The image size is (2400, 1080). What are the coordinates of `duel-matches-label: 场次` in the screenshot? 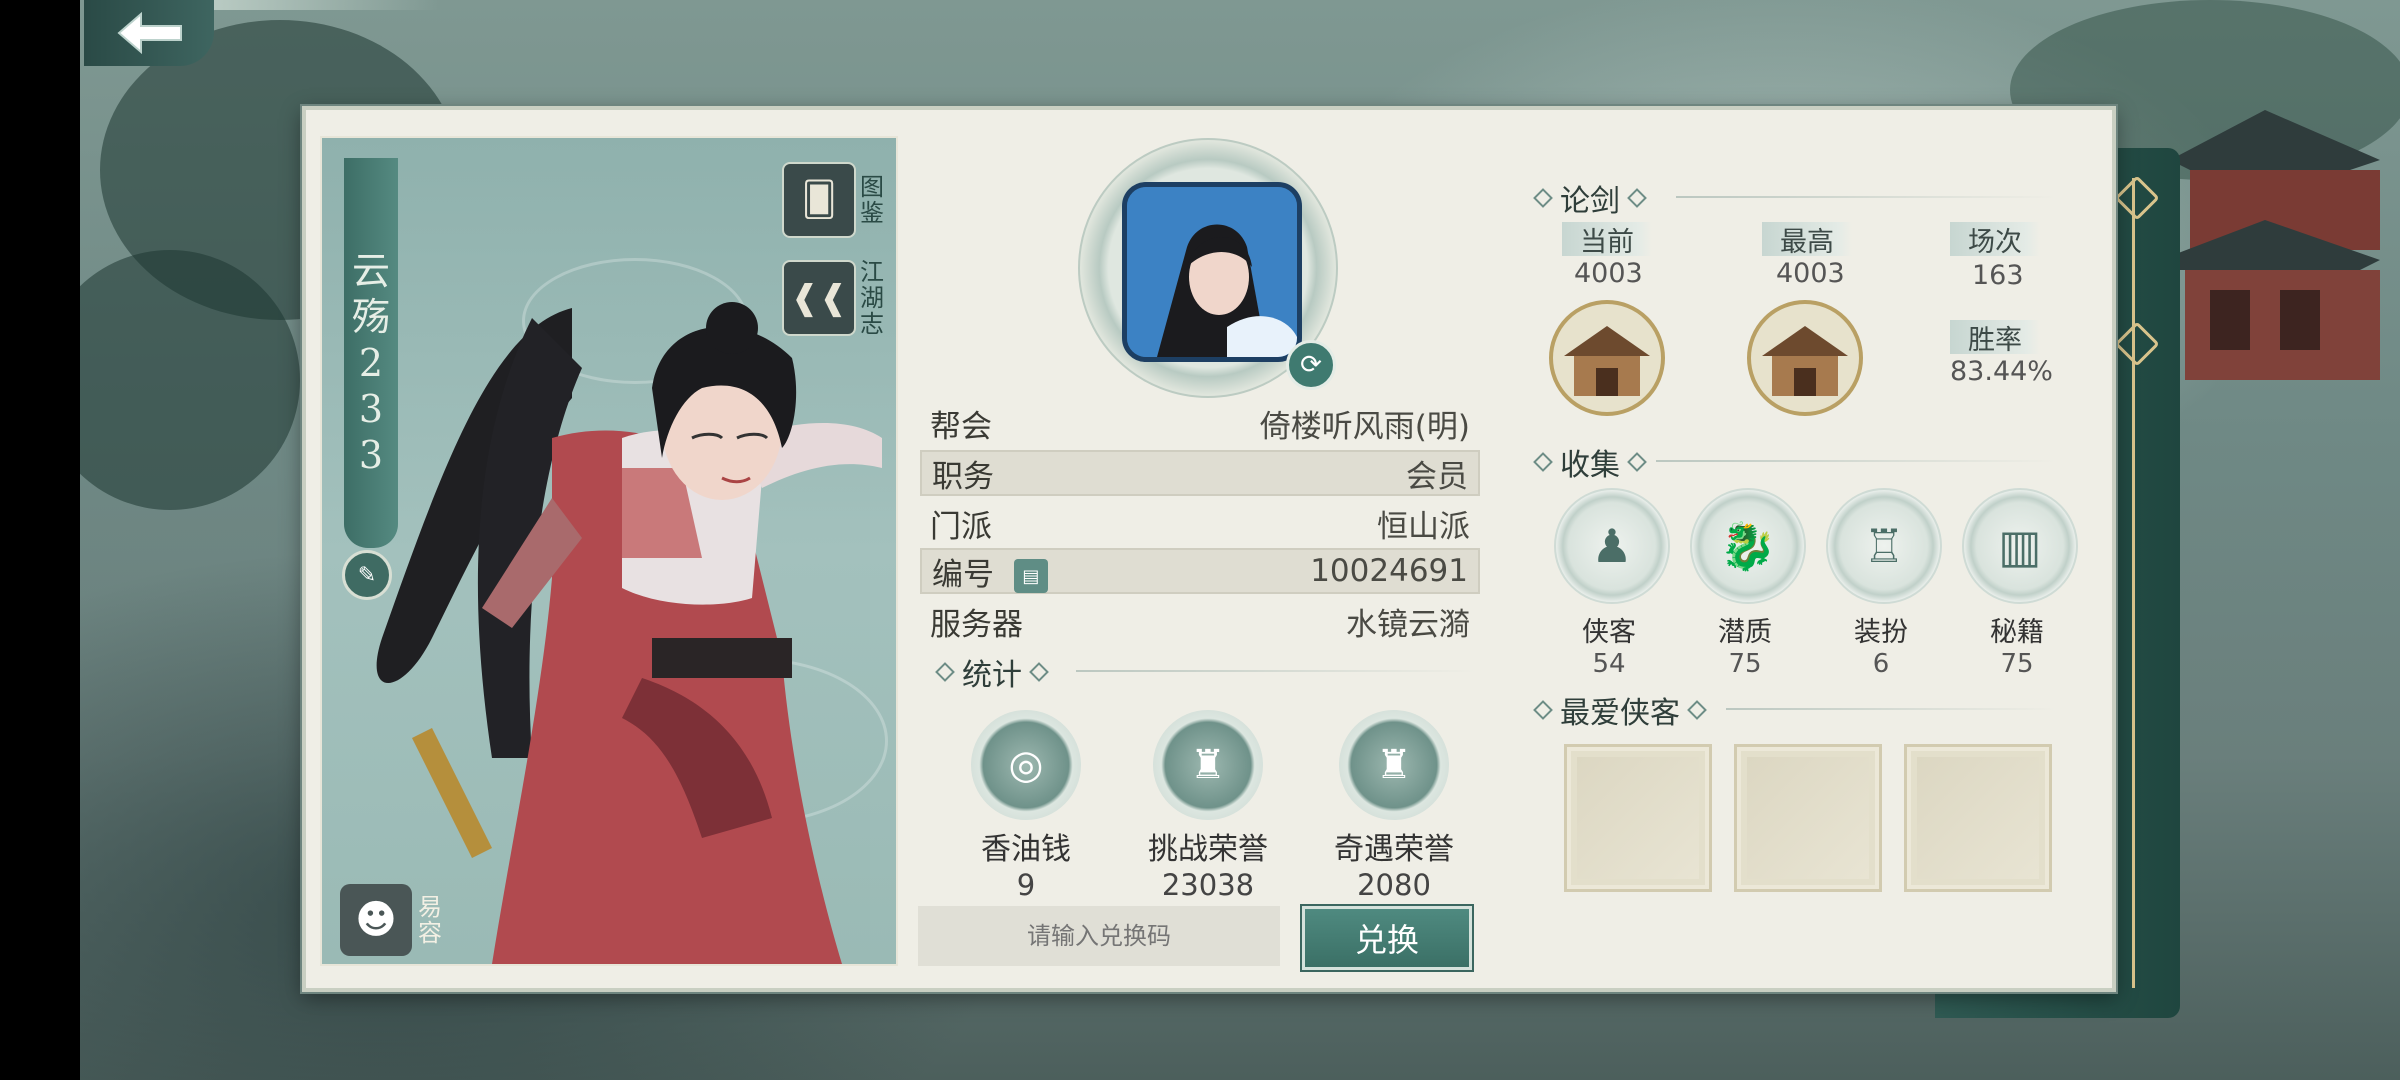 It's located at (1995, 240).